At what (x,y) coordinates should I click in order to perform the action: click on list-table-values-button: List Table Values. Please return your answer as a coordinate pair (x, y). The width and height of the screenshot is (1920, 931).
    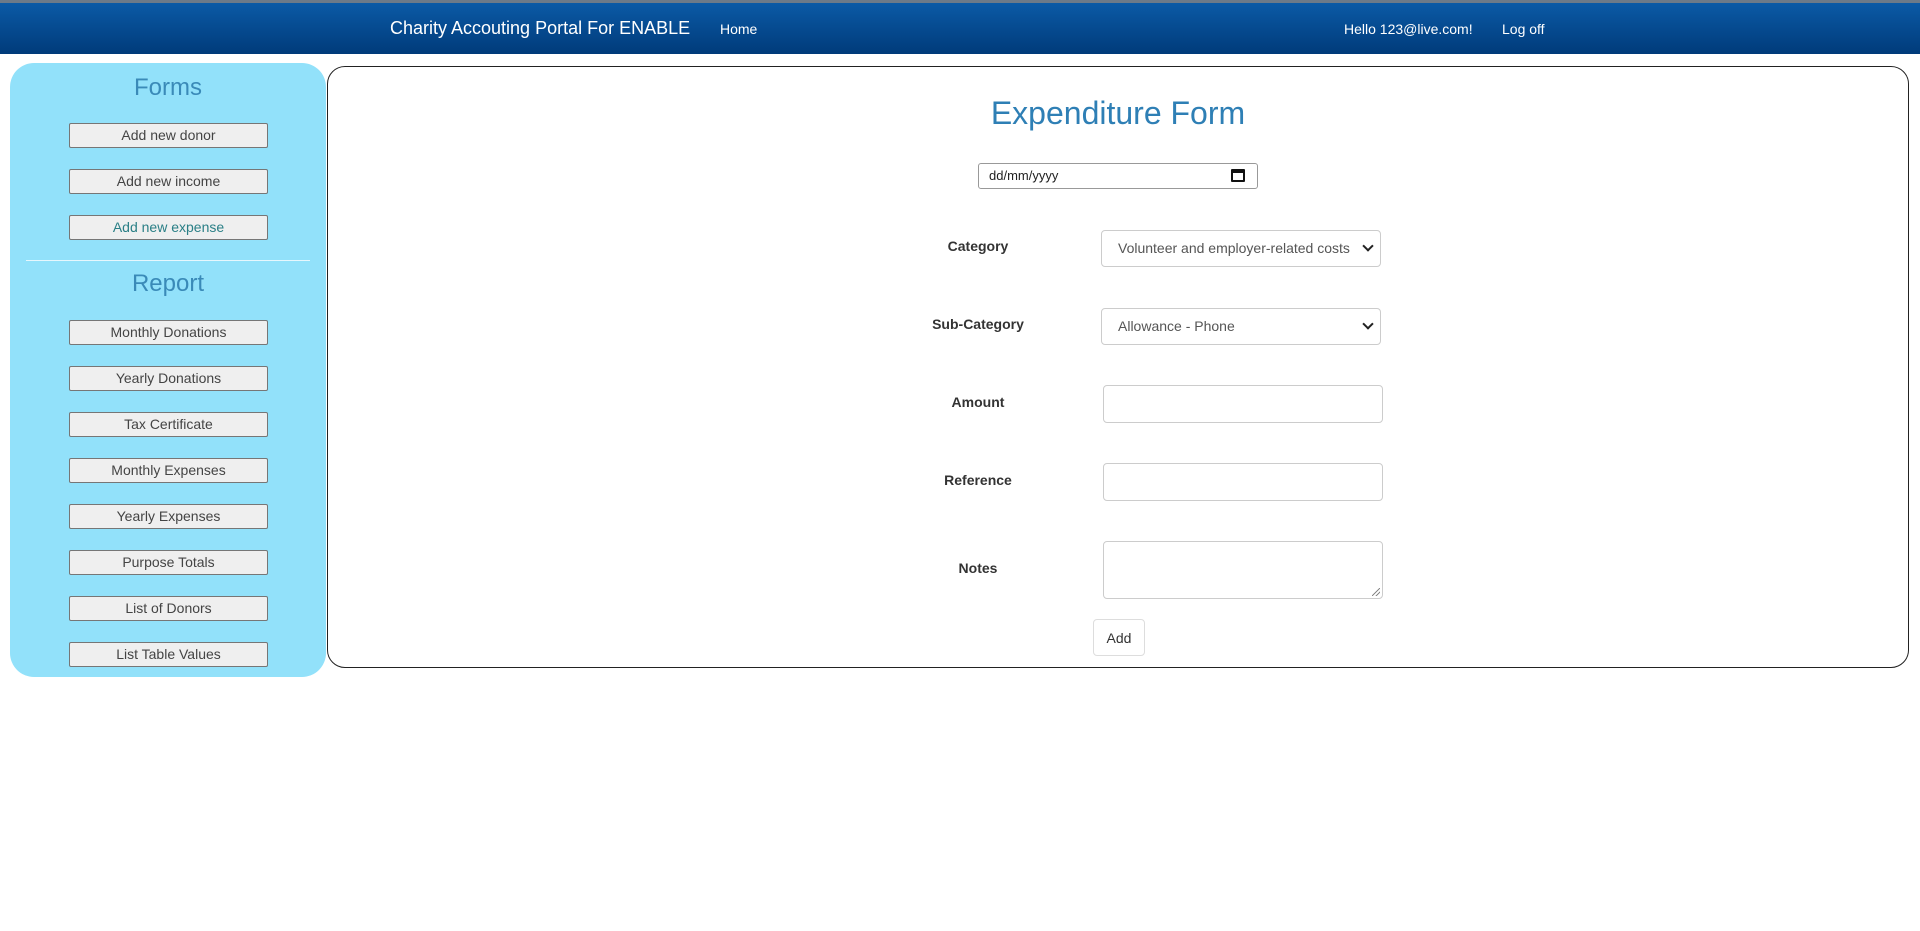
    Looking at the image, I should click on (168, 654).